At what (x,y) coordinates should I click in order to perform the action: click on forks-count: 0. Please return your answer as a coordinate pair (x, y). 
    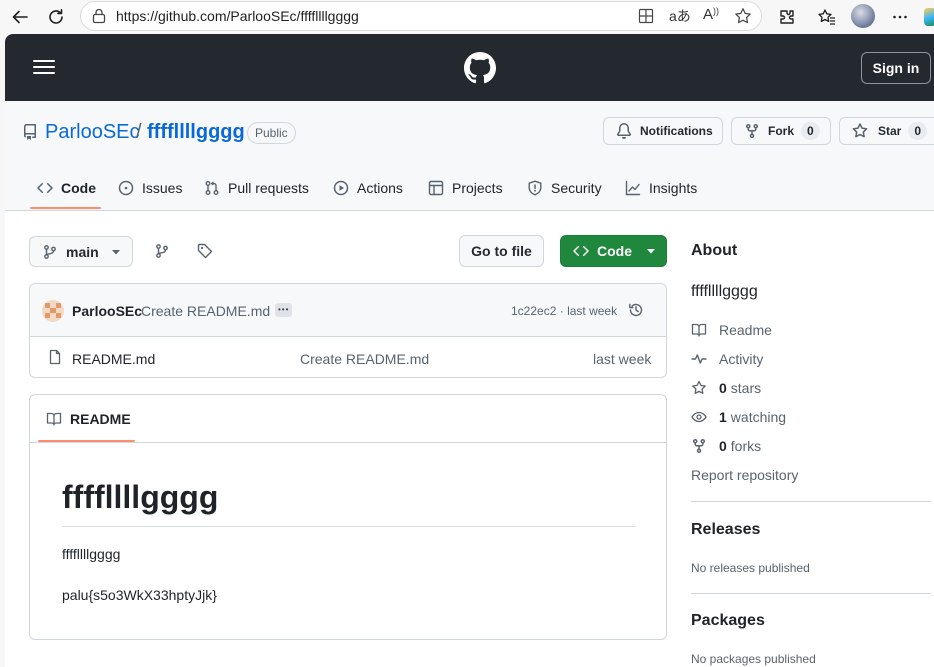
    Looking at the image, I should click on (723, 446).